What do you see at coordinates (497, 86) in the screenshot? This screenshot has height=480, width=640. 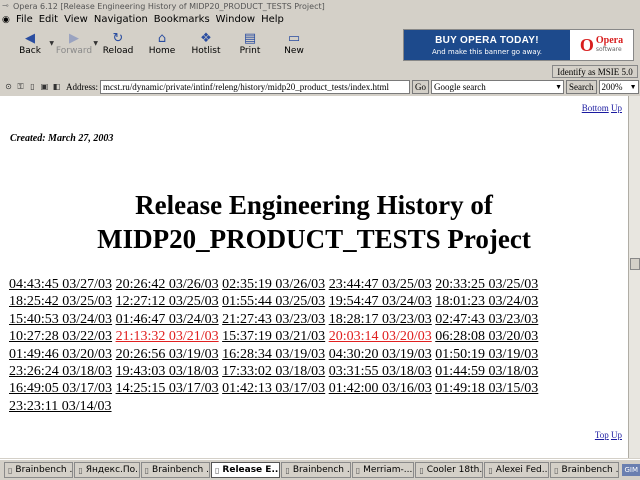 I see `search-engine-select: Google search ▼` at bounding box center [497, 86].